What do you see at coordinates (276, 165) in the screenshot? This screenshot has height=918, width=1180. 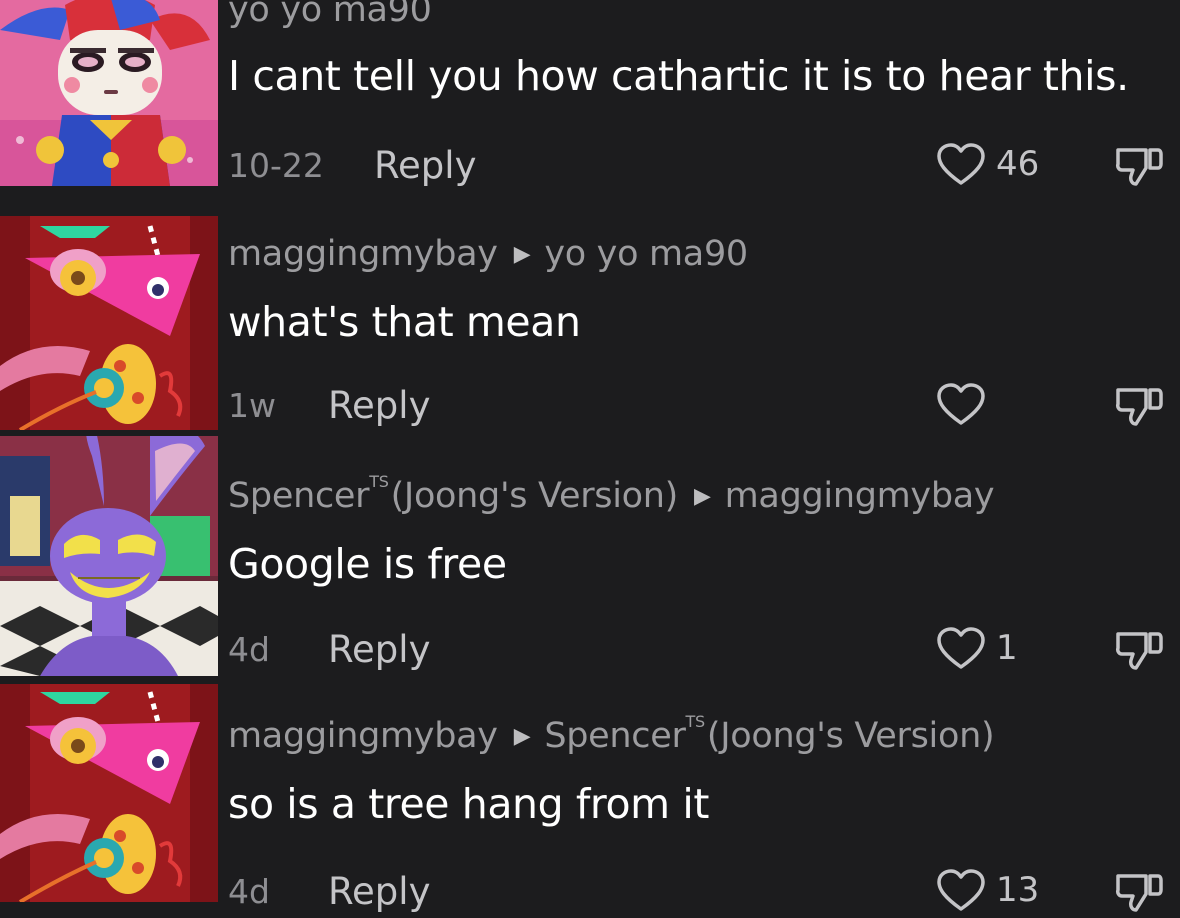 I see `comment-date: 10-22` at bounding box center [276, 165].